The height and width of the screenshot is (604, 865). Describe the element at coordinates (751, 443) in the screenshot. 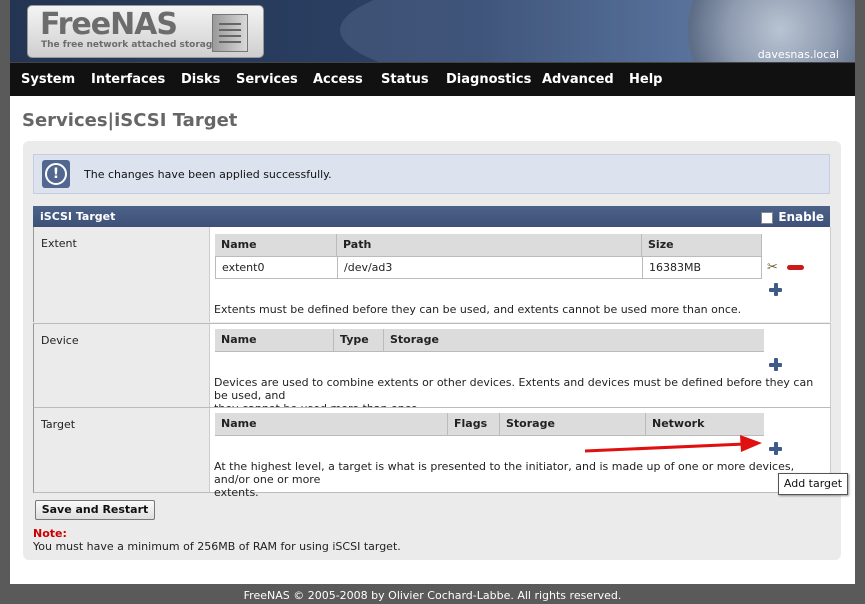

I see `arrow-head` at that location.